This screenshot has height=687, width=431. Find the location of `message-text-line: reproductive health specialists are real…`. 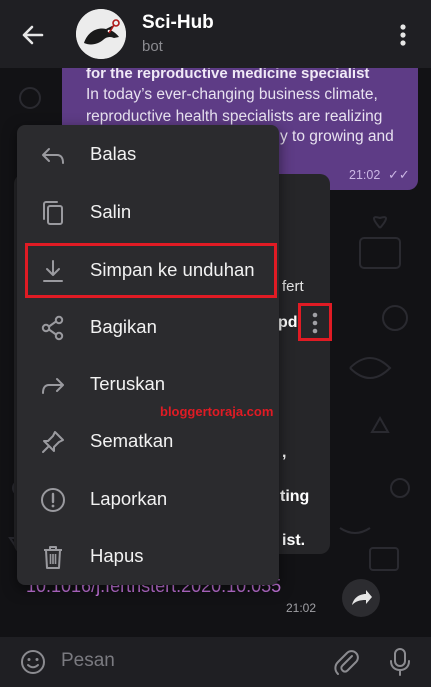

message-text-line: reproductive health specialists are real… is located at coordinates (234, 116).